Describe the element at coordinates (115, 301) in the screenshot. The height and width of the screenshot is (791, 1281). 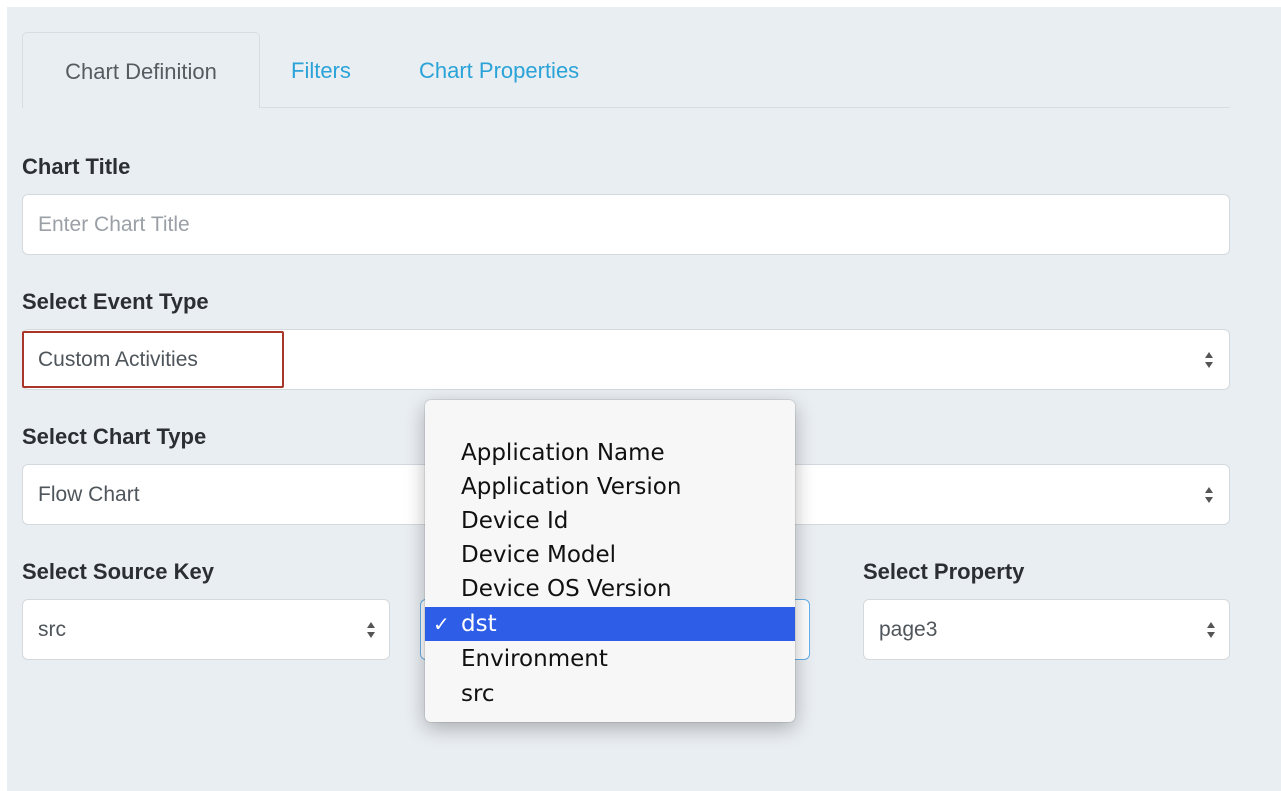
I see `event-type-label: Select Event Type` at that location.